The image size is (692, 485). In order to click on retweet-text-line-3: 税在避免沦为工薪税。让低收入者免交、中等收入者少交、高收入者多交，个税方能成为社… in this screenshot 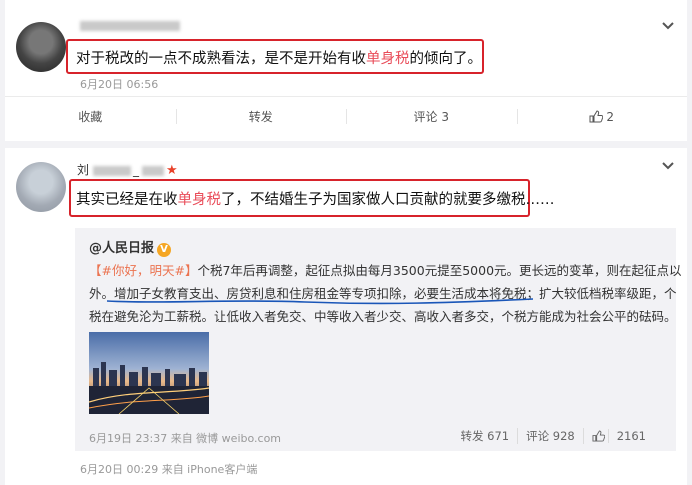, I will do `click(383, 316)`.